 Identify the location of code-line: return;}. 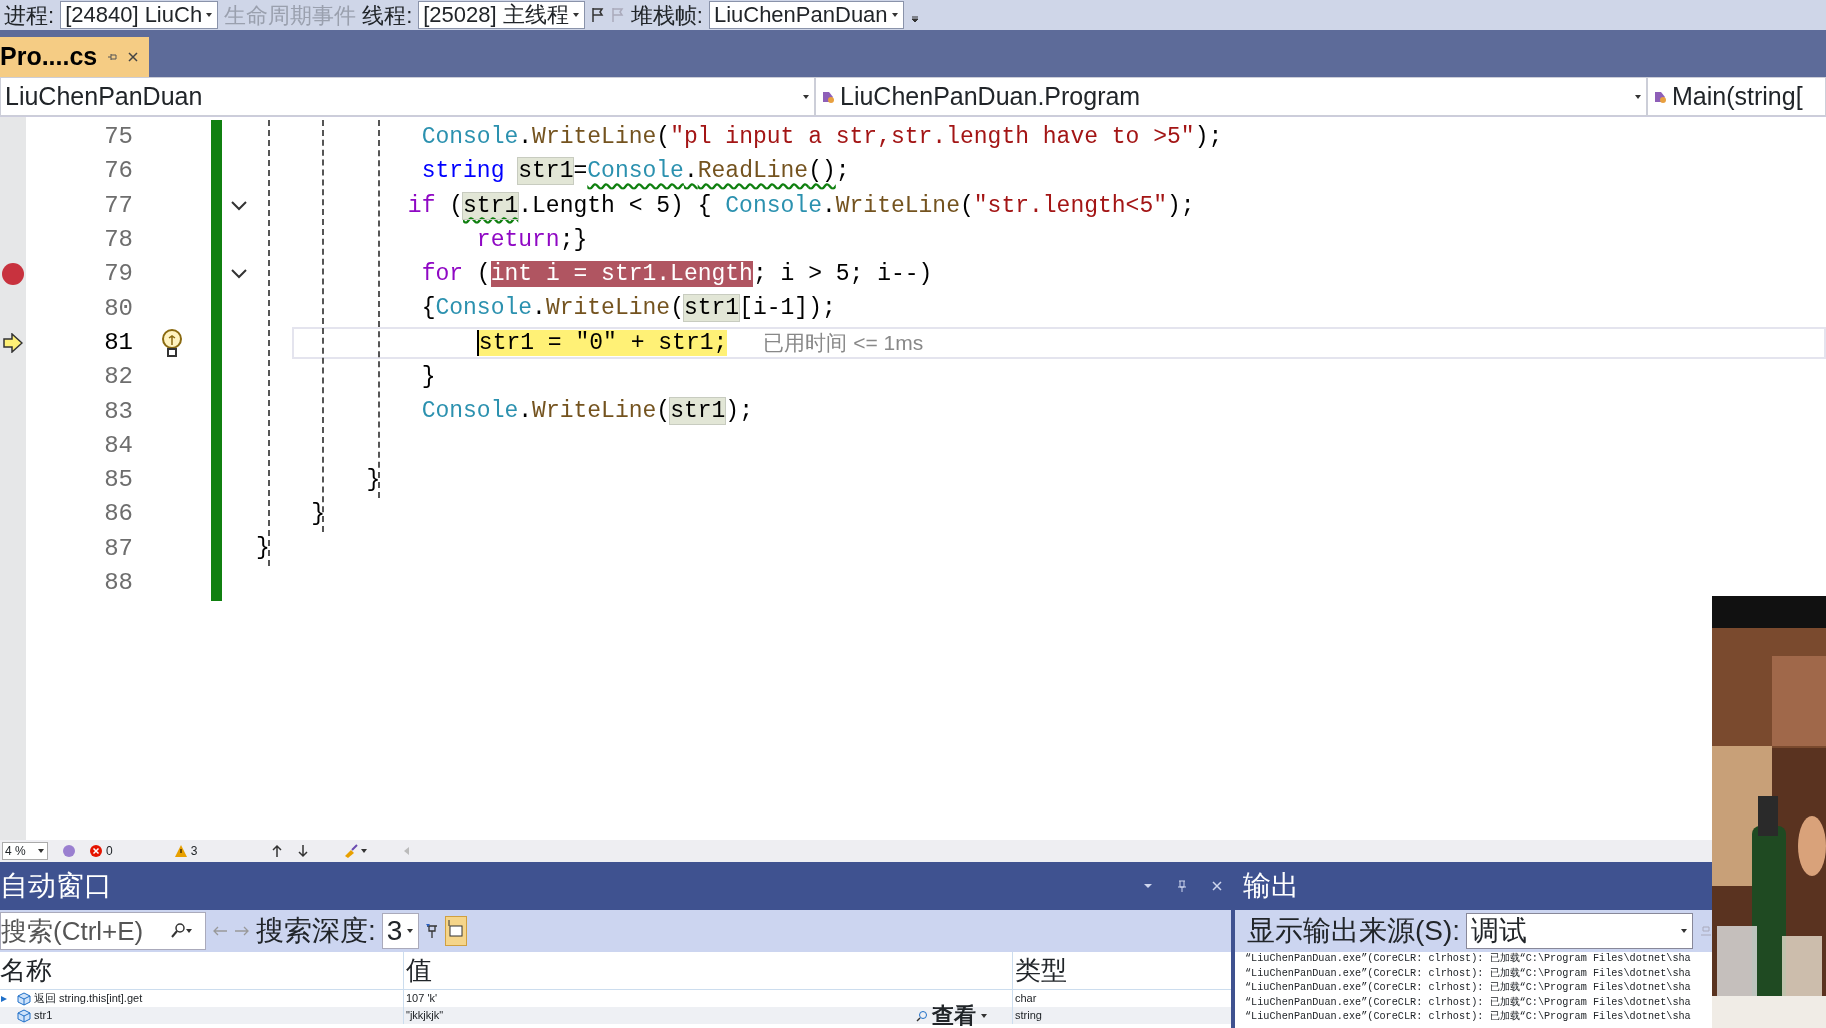
(531, 240).